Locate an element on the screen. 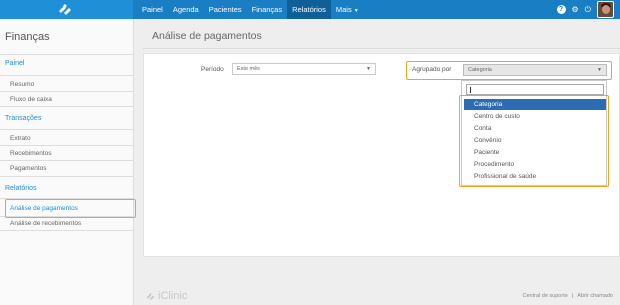 This screenshot has width=620, height=305. dropdown-search-input is located at coordinates (535, 89).